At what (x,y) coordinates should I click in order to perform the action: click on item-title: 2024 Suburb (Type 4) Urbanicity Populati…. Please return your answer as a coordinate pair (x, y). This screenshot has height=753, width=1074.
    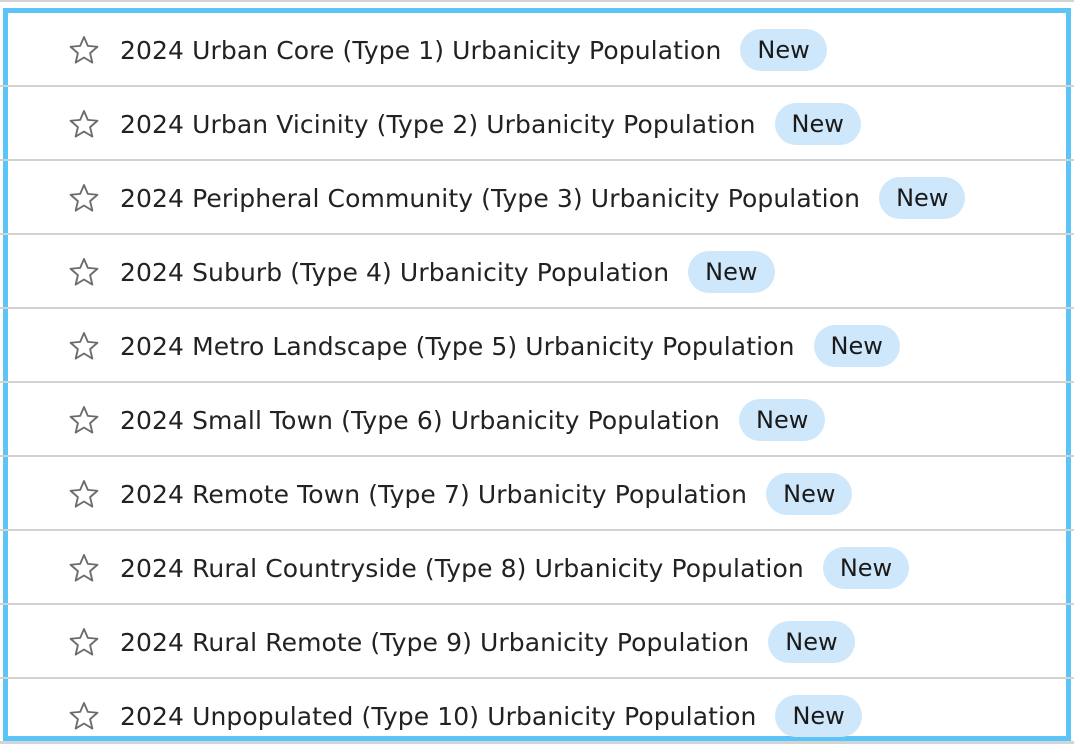
    Looking at the image, I should click on (394, 272).